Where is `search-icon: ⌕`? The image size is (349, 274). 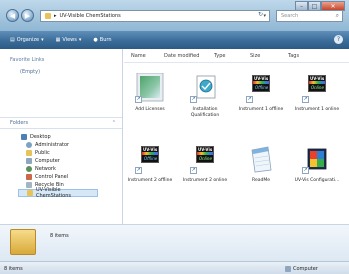 search-icon: ⌕ is located at coordinates (337, 16).